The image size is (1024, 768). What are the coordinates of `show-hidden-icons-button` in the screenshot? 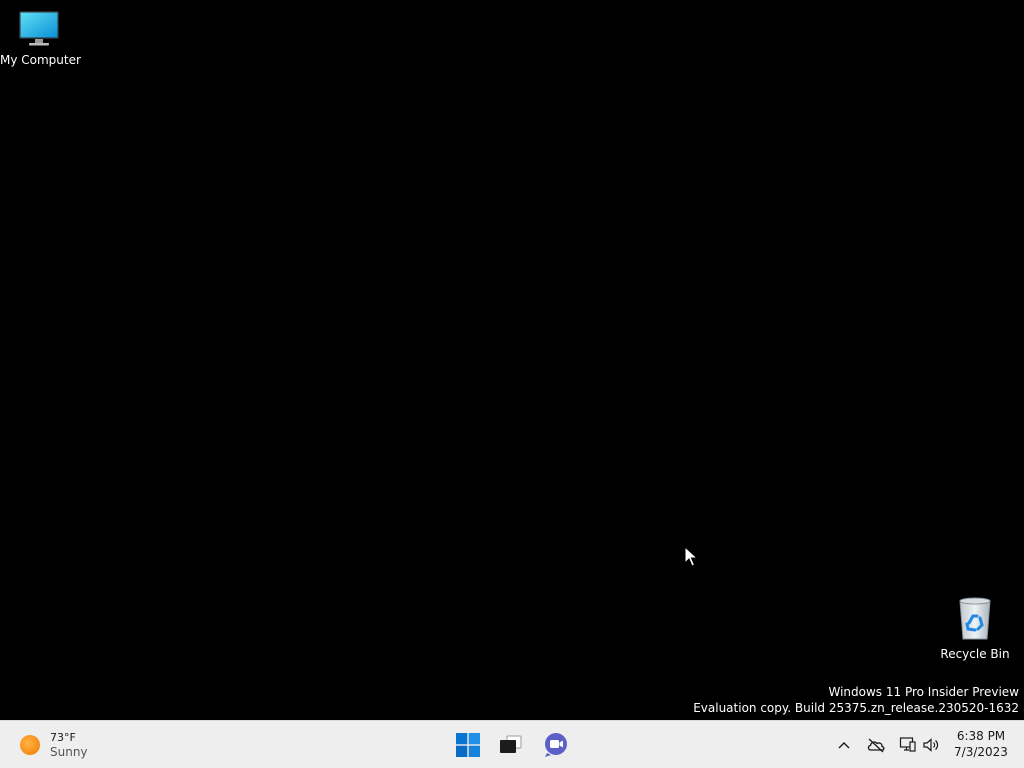 It's located at (844, 745).